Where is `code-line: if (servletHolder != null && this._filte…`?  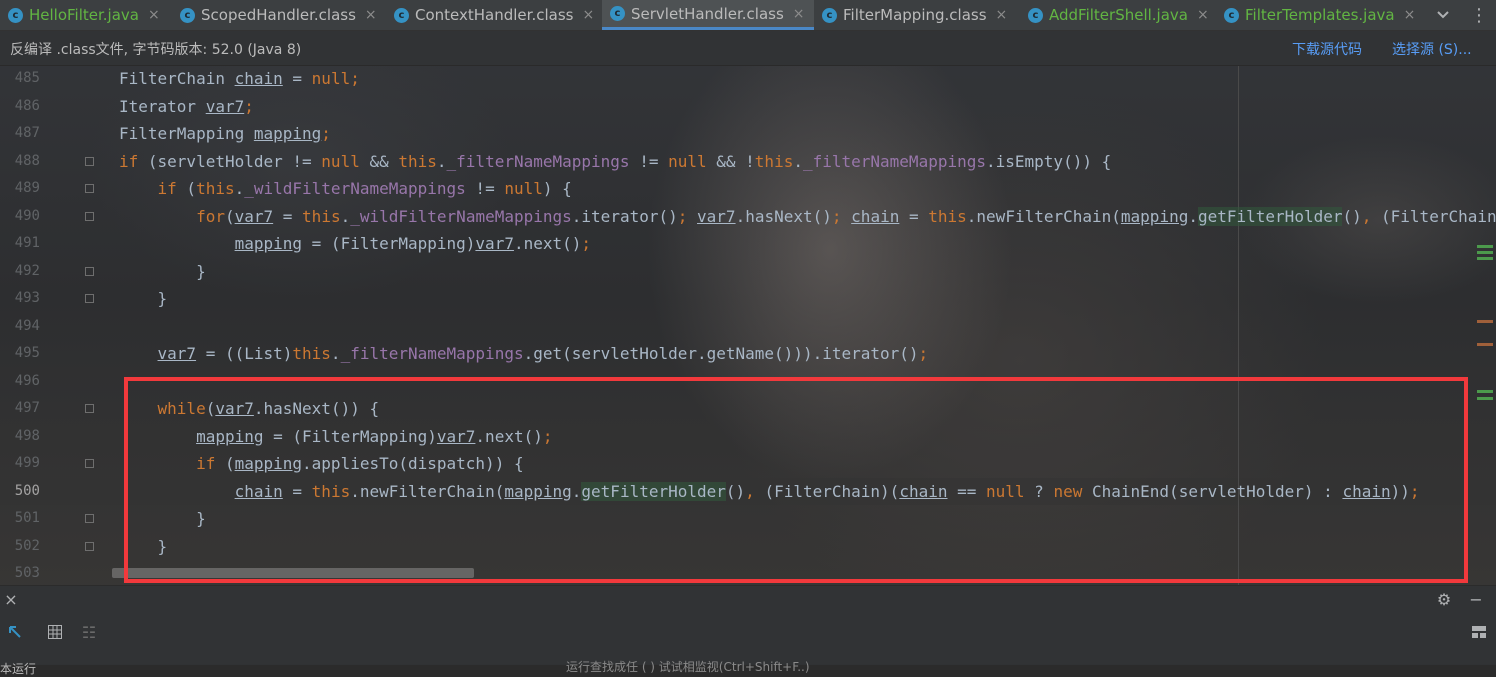 code-line: if (servletHolder != null && this._filte… is located at coordinates (615, 161).